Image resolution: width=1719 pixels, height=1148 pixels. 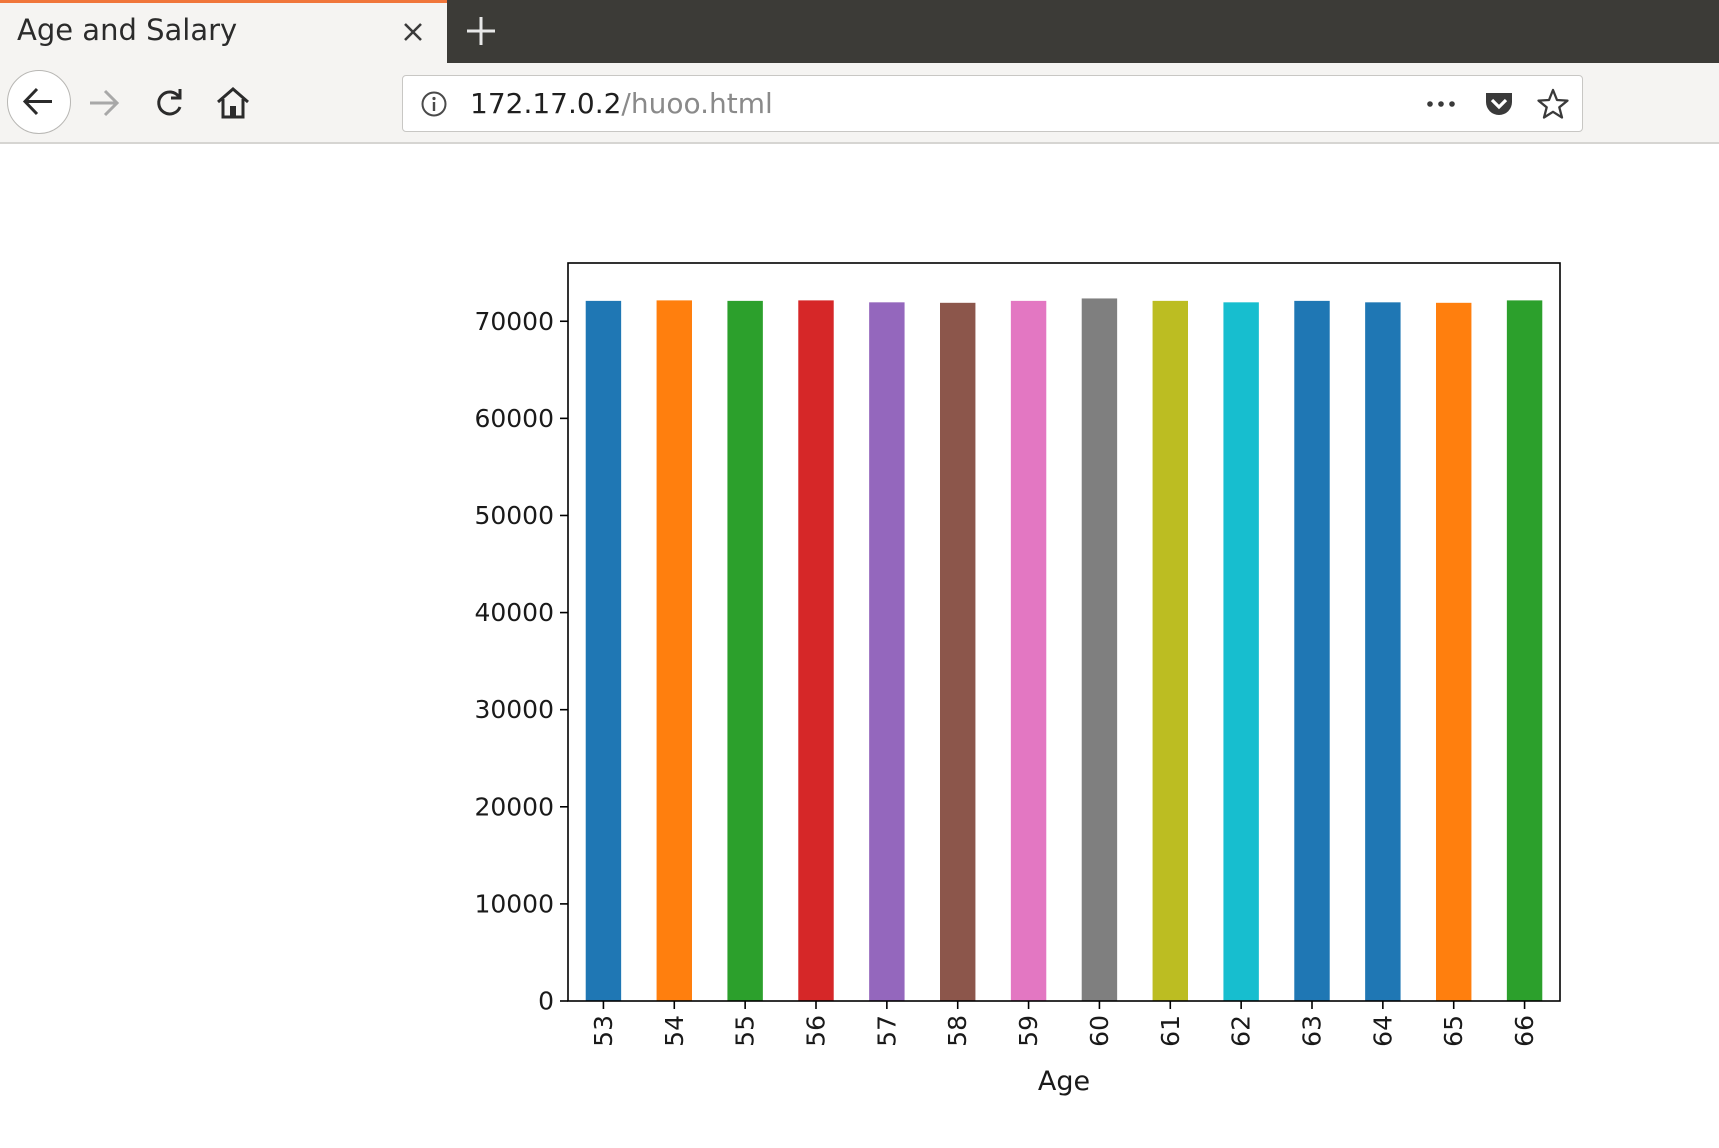 I want to click on y-tick-label: 60000, so click(x=514, y=418).